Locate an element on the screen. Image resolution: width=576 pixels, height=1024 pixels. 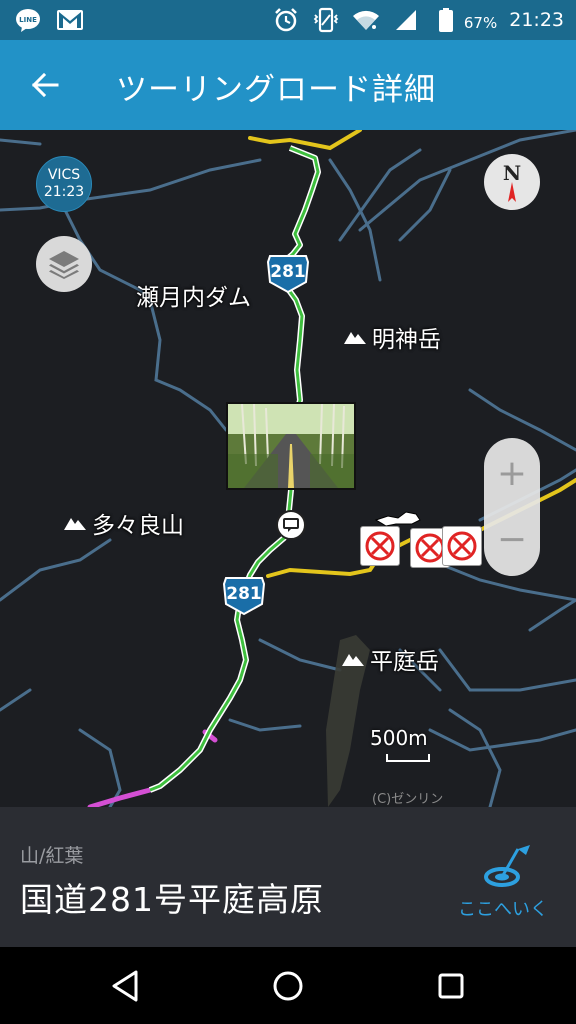
road-photo-thumbnail is located at coordinates (291, 446).